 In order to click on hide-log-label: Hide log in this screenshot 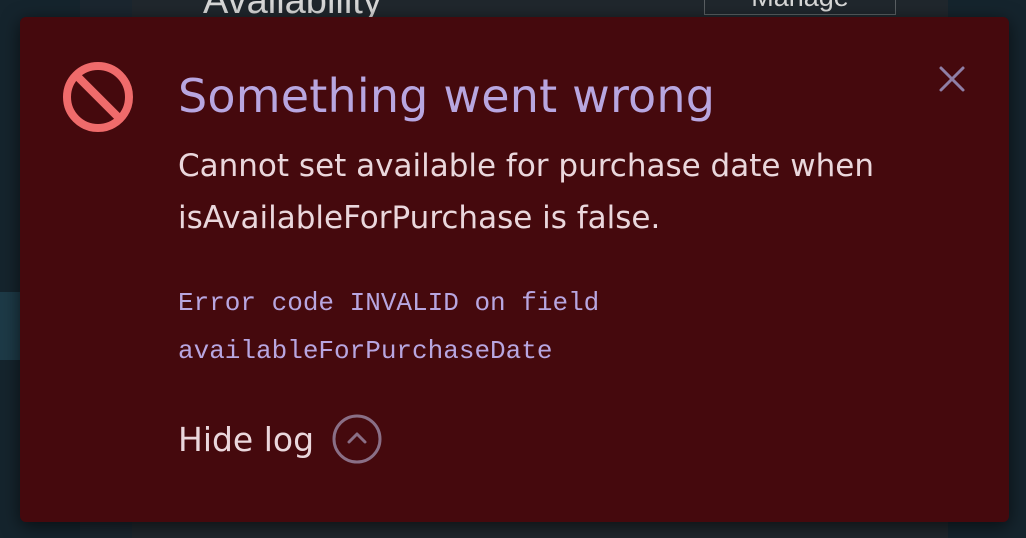, I will do `click(246, 439)`.